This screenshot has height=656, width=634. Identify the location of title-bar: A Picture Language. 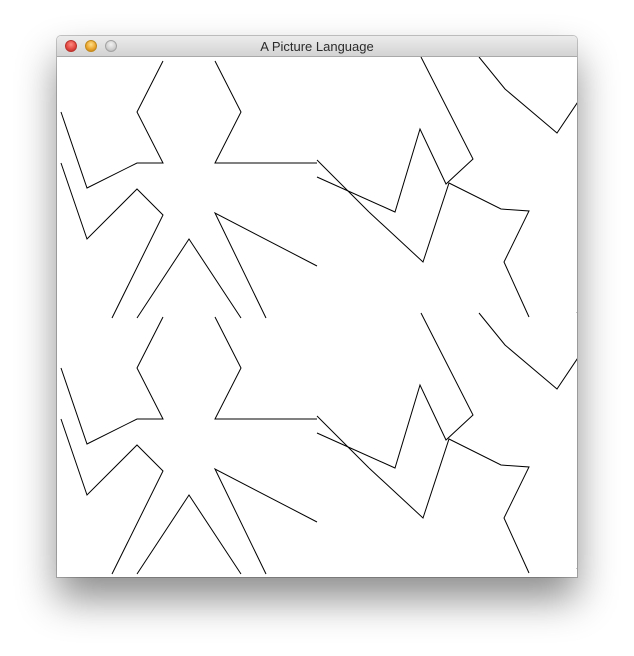
(317, 46).